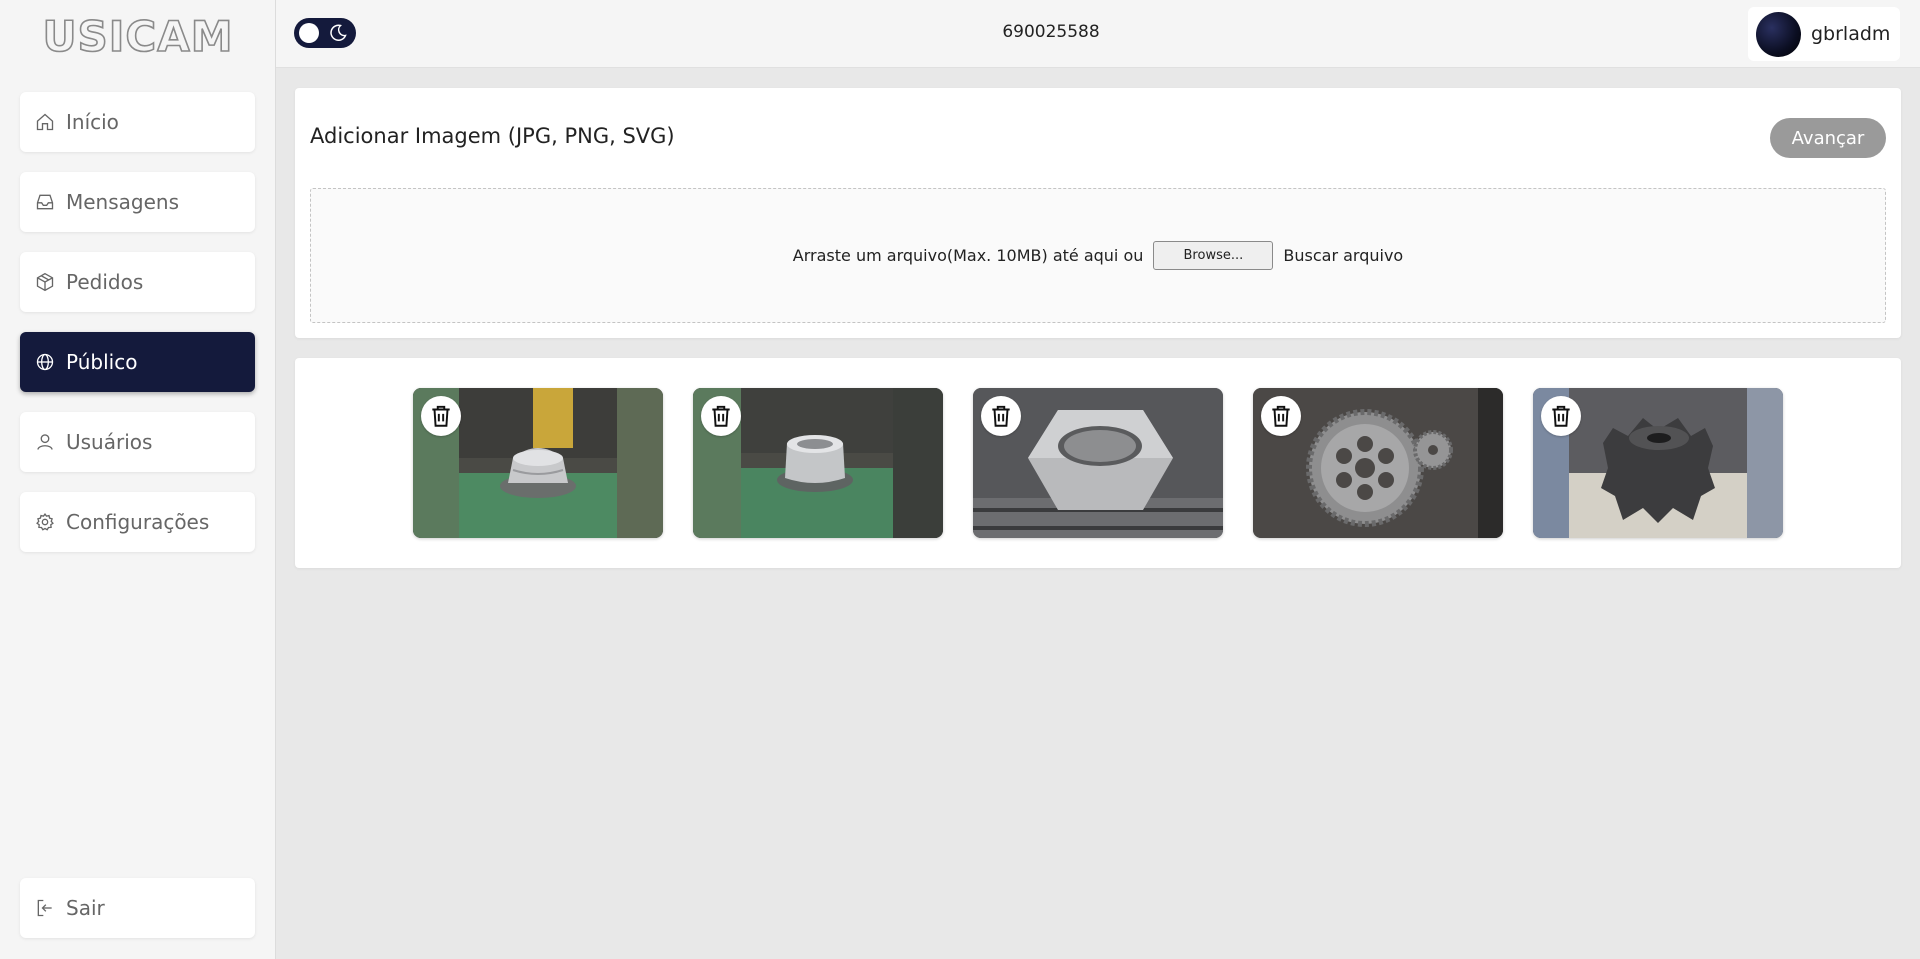 This screenshot has height=959, width=1920. What do you see at coordinates (45, 908) in the screenshot?
I see `logout-icon` at bounding box center [45, 908].